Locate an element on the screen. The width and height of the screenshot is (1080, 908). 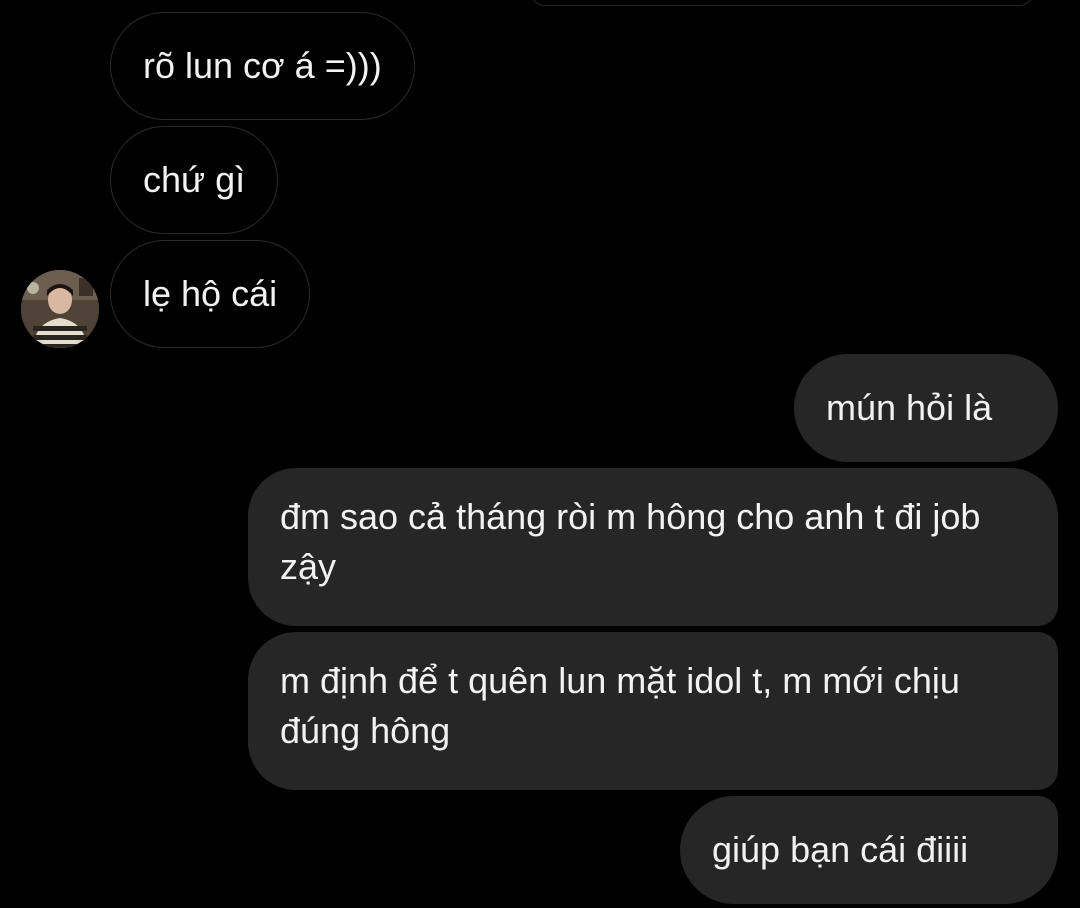
message-text: mún hỏi là is located at coordinates (909, 407).